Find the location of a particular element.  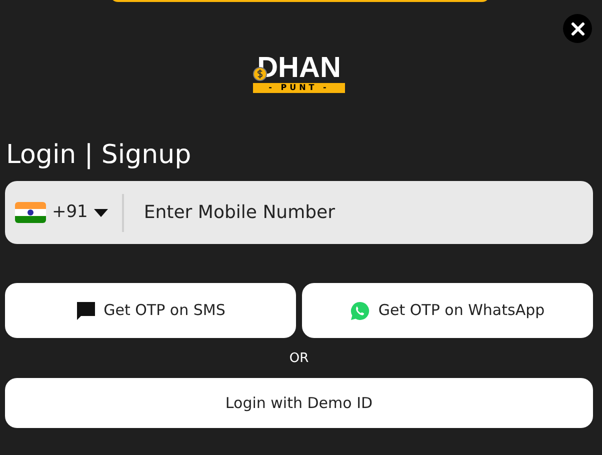

close-icon is located at coordinates (577, 29).